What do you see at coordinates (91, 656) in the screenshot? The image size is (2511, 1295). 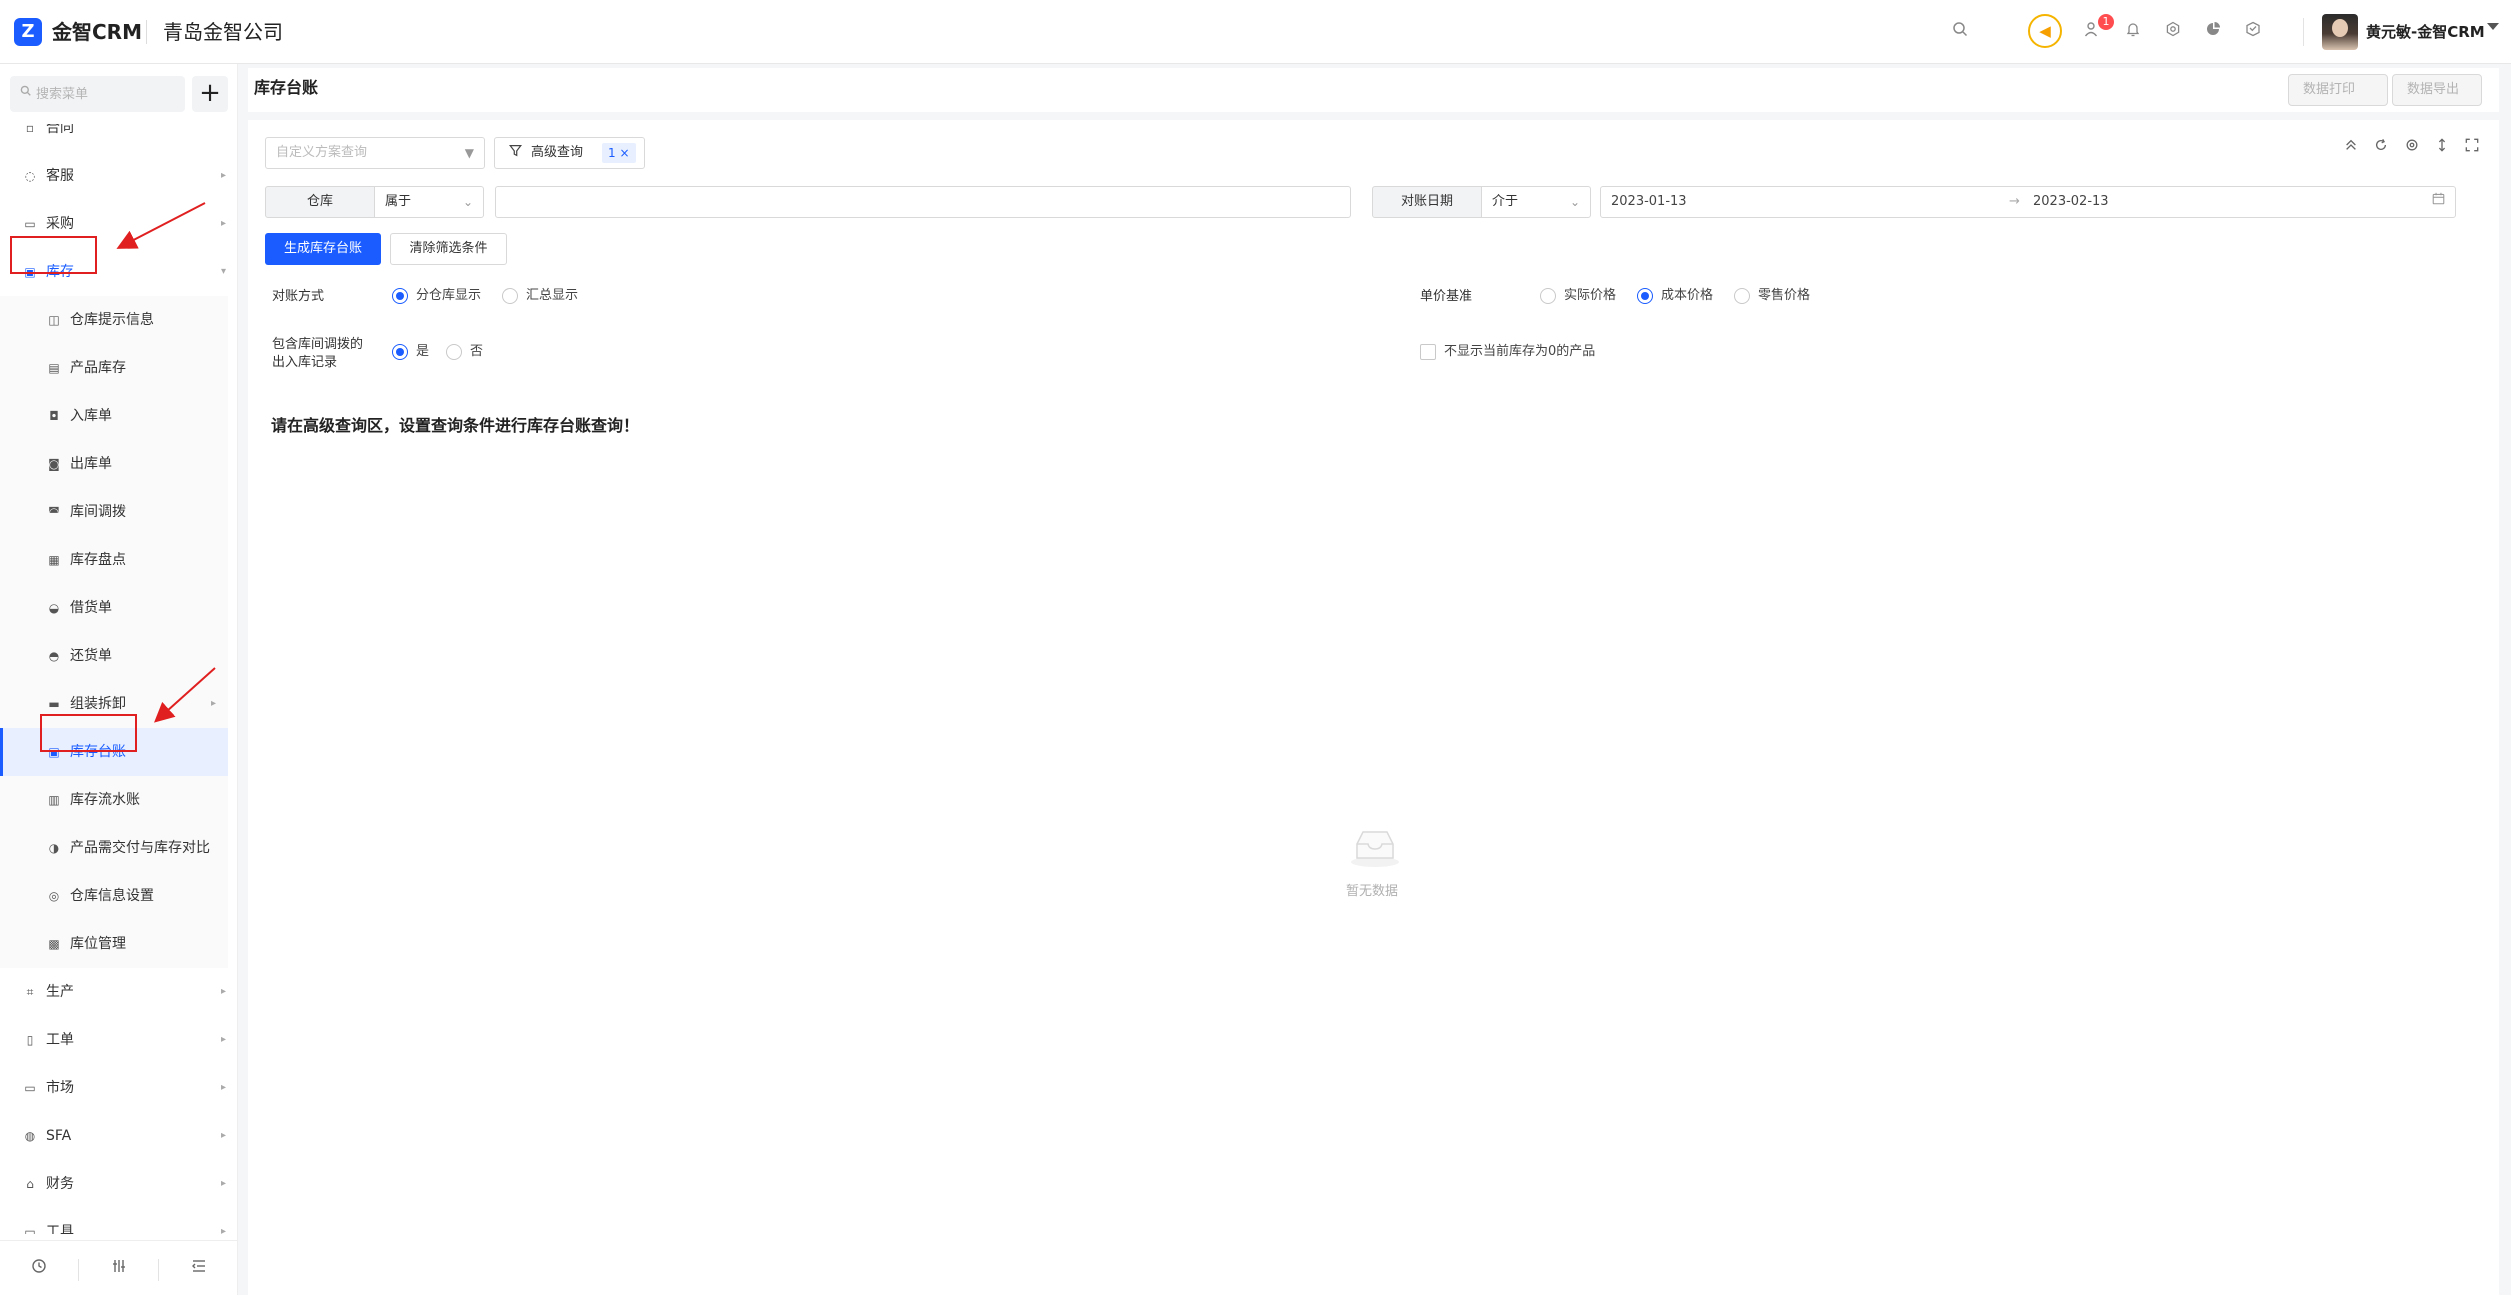 I see `sidebar-item-label: 还货单` at bounding box center [91, 656].